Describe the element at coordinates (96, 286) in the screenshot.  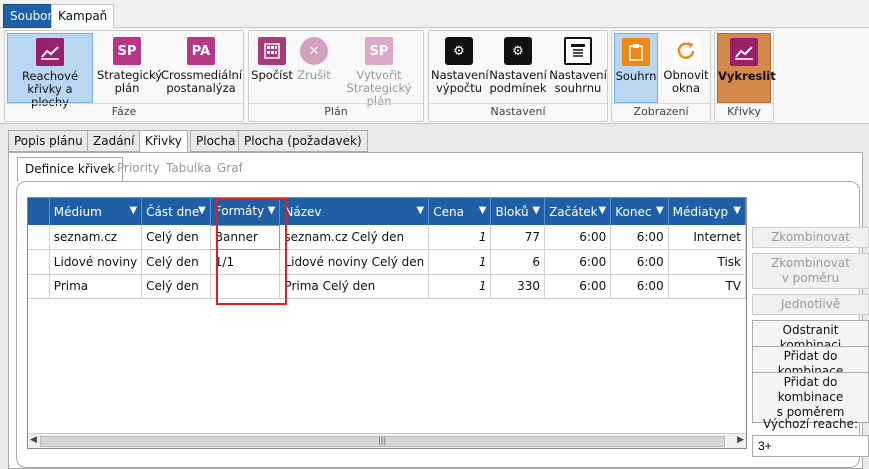
I see `cell-medium: Prima` at that location.